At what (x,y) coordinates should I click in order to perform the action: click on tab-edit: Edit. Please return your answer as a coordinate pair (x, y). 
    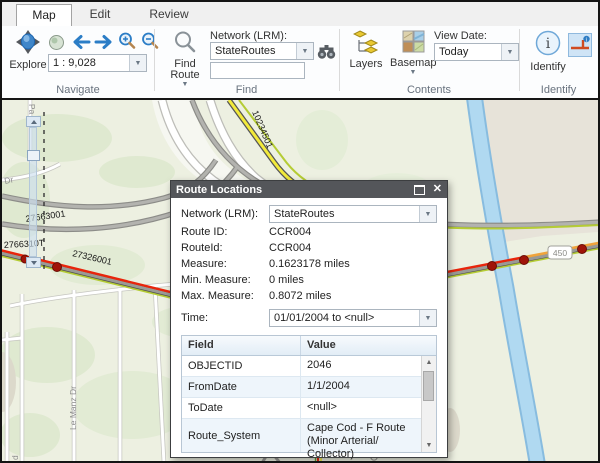
    Looking at the image, I should click on (100, 14).